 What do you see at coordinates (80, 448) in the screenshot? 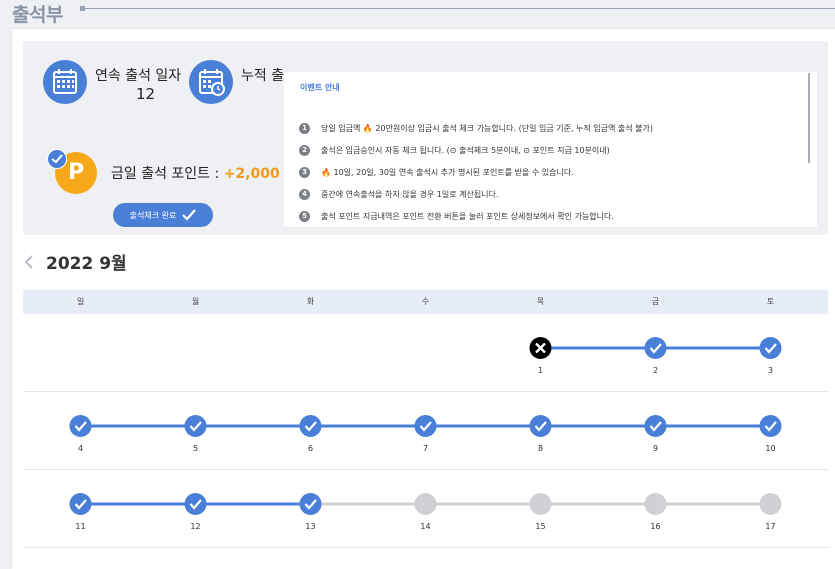
I see `day-label: 4` at bounding box center [80, 448].